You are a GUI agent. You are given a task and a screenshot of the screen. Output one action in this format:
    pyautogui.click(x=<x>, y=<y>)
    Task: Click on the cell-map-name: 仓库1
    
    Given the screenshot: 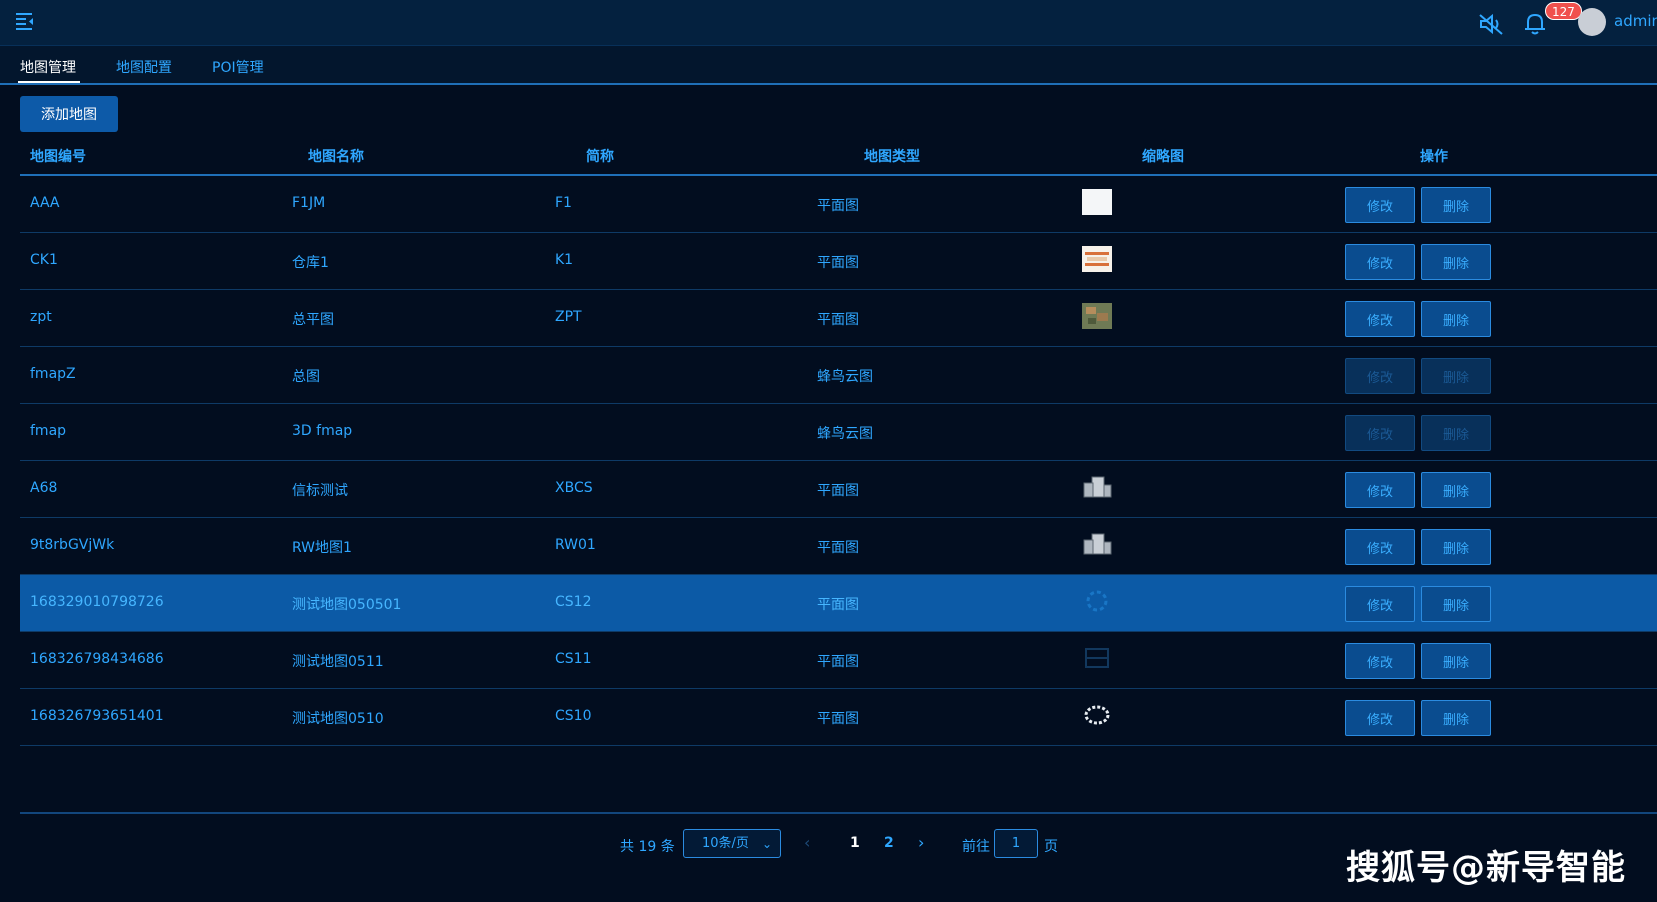 What is the action you would take?
    pyautogui.click(x=310, y=263)
    